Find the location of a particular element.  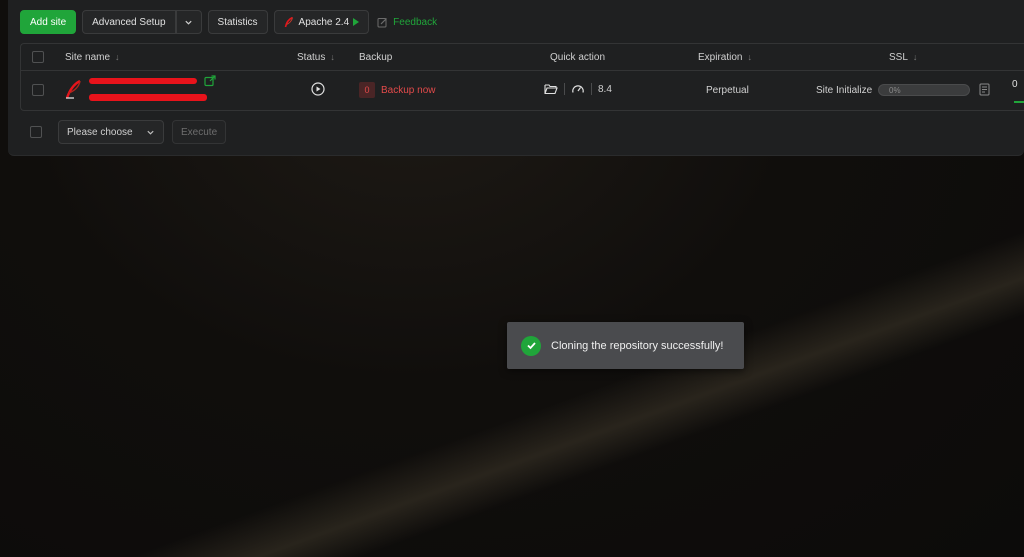

statistics-button: Statistics is located at coordinates (237, 22).